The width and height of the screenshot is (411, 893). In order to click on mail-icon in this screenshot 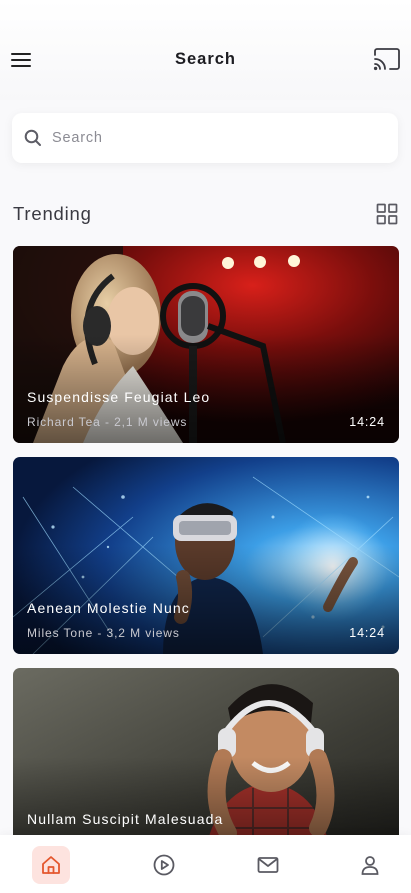, I will do `click(268, 865)`.